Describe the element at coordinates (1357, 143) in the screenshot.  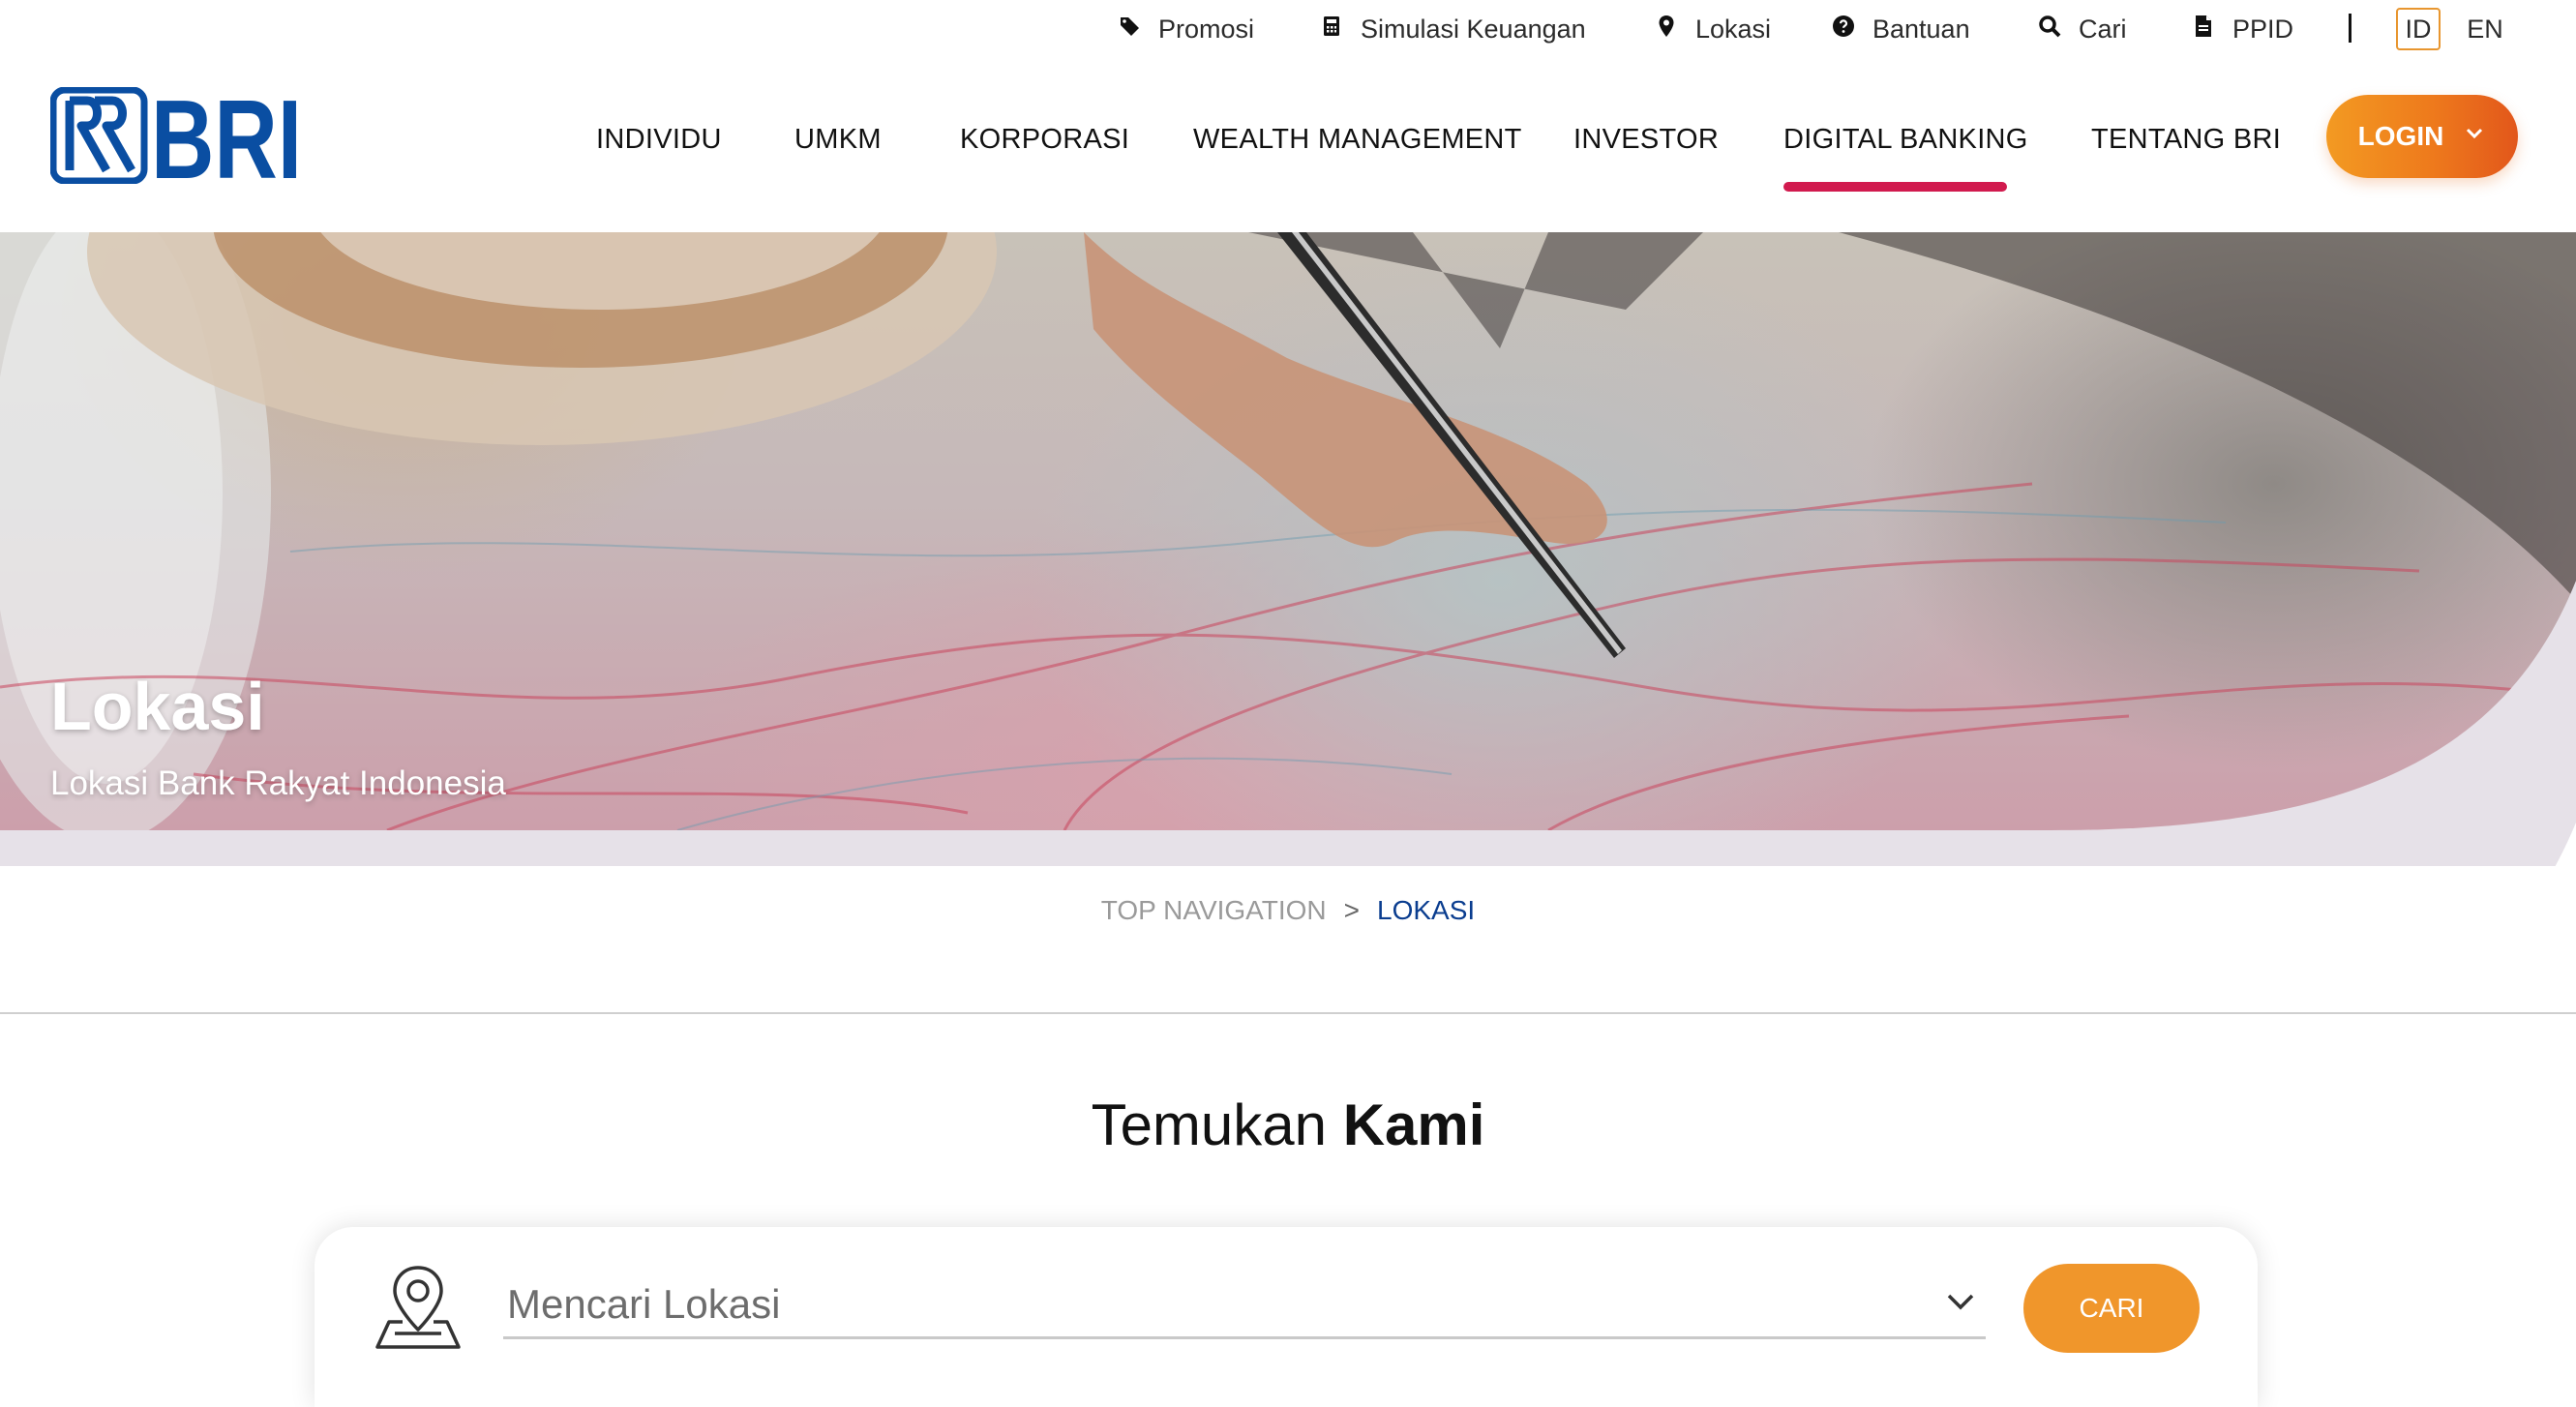
I see `nav-wealth-management: WEALTH MANAGEMENT` at that location.